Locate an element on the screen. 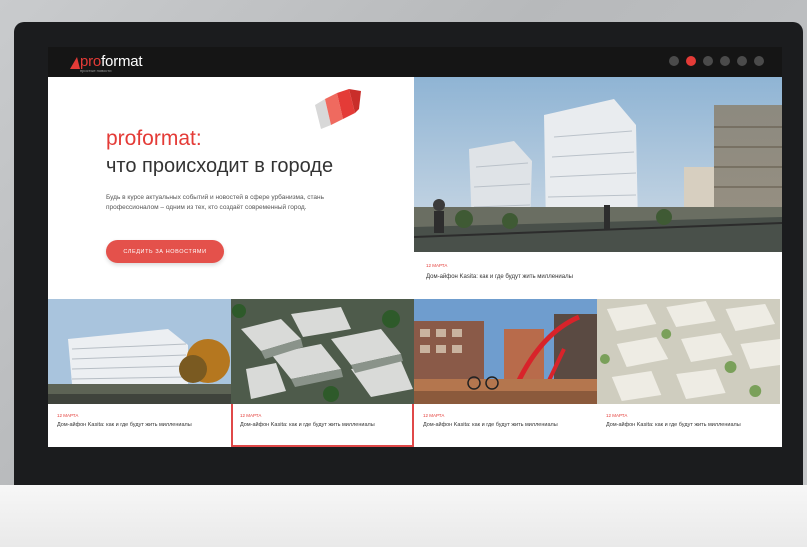 Image resolution: width=807 pixels, height=547 pixels. hero-title-accent: proformat: is located at coordinates (154, 138).